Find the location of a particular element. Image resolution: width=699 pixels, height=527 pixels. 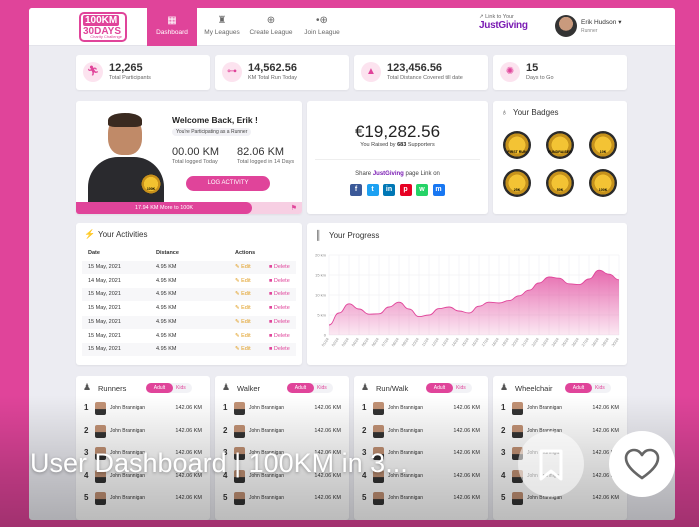

leaderboard-title: Wheelchair is located at coordinates (534, 388).